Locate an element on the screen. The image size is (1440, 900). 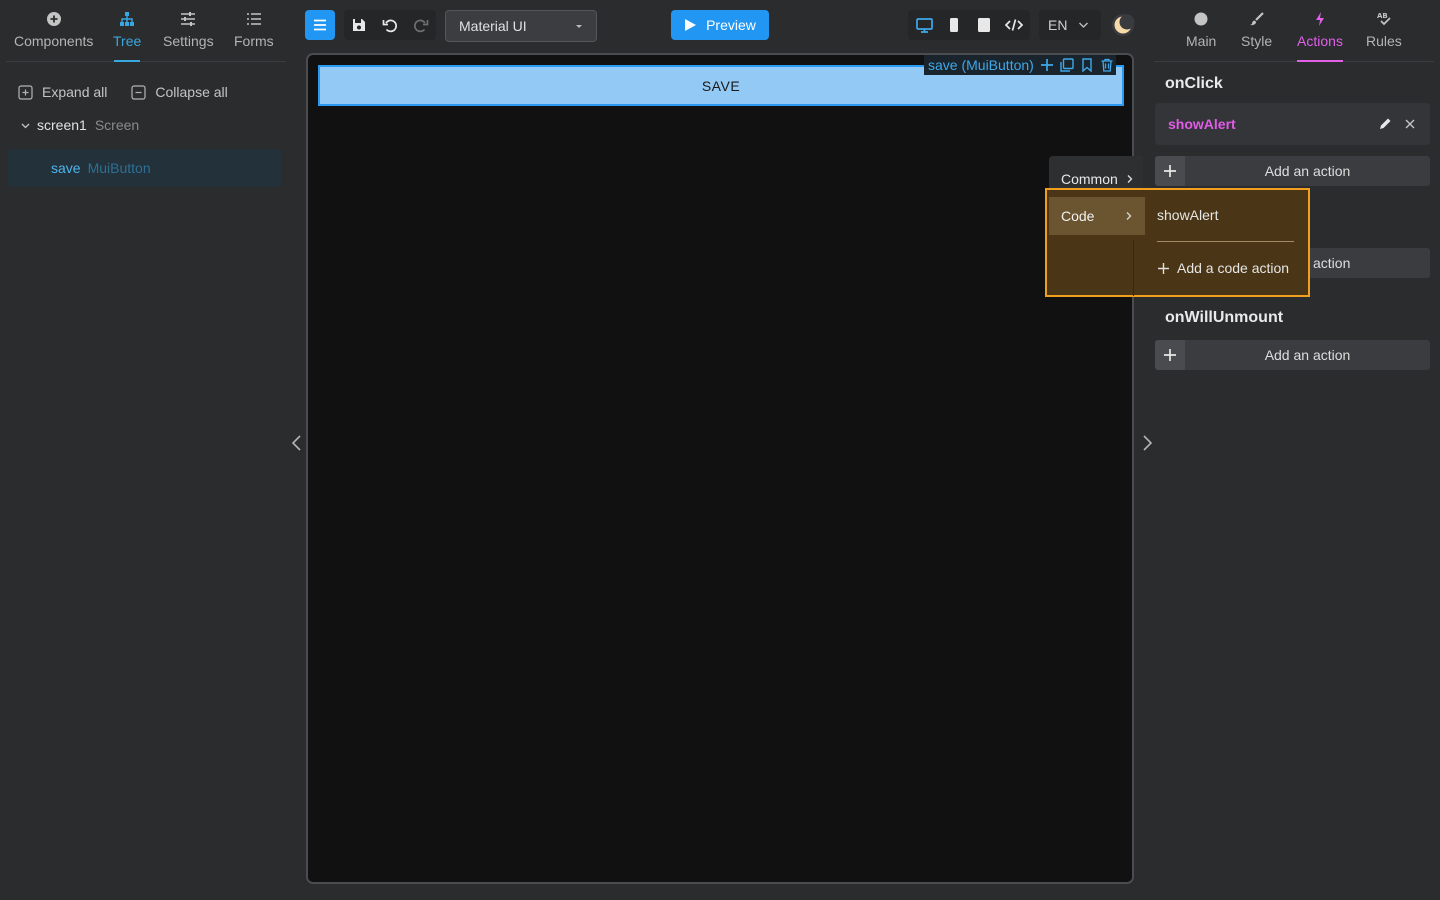
save-file-button is located at coordinates (359, 25).